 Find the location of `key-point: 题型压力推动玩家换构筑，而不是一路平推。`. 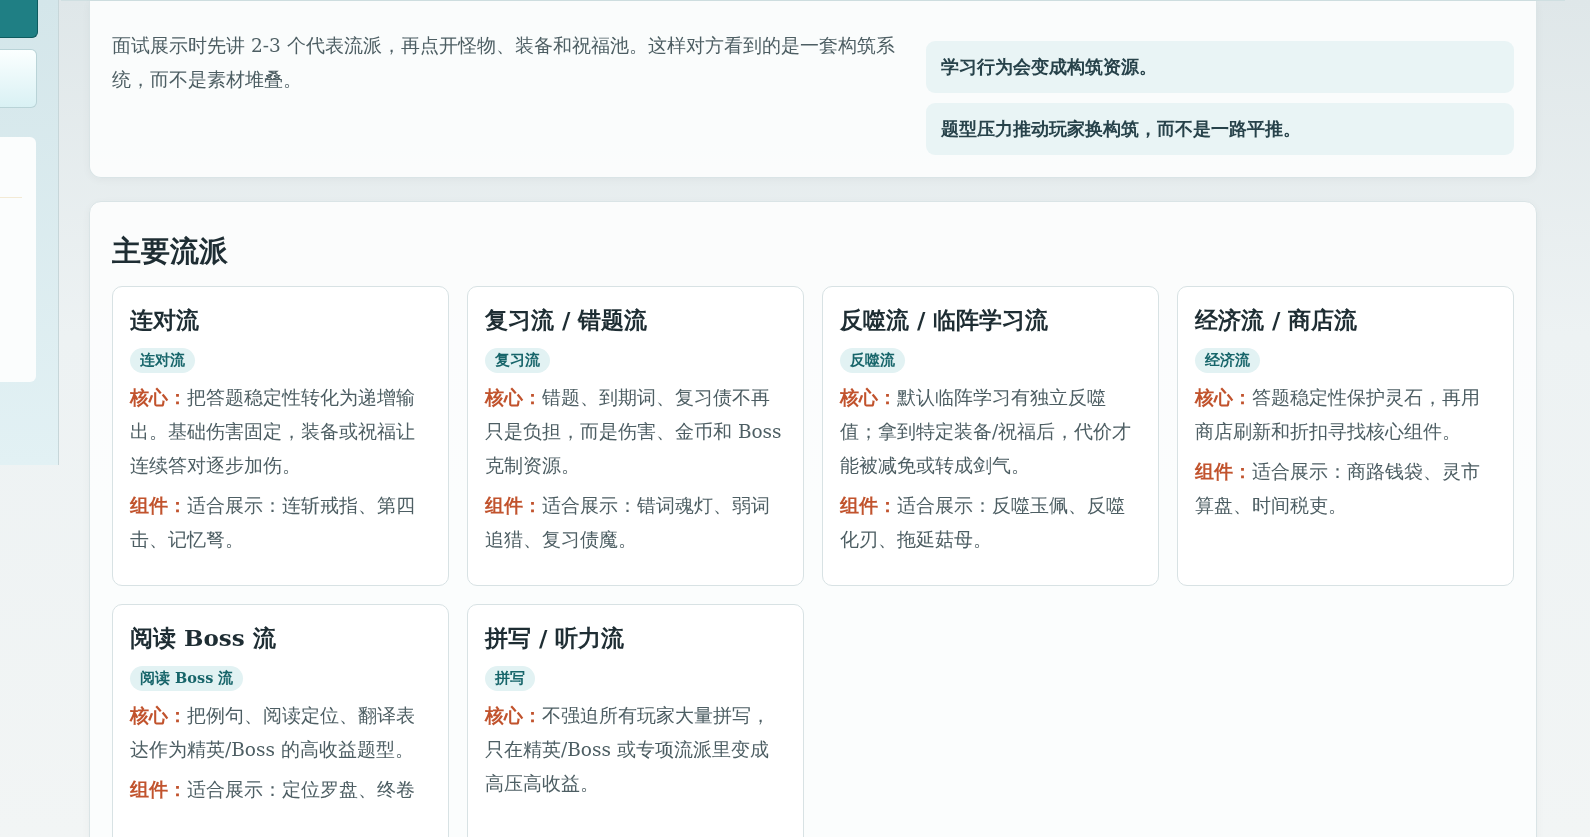

key-point: 题型压力推动玩家换构筑，而不是一路平推。 is located at coordinates (1220, 129).